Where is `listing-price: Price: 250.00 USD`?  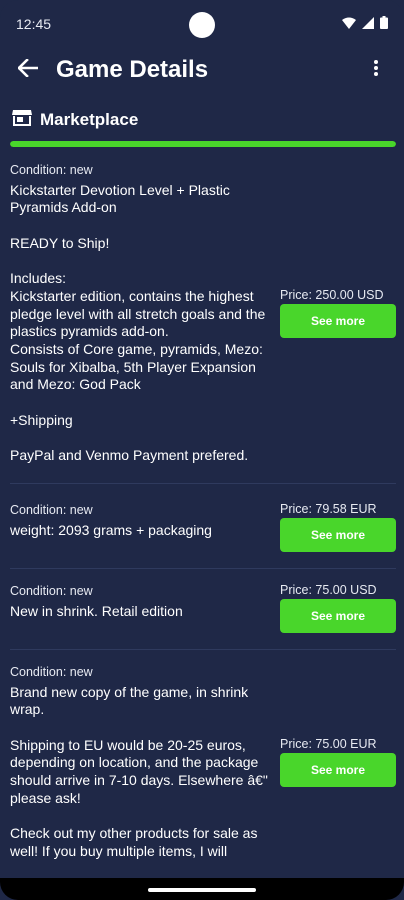 listing-price: Price: 250.00 USD is located at coordinates (332, 295).